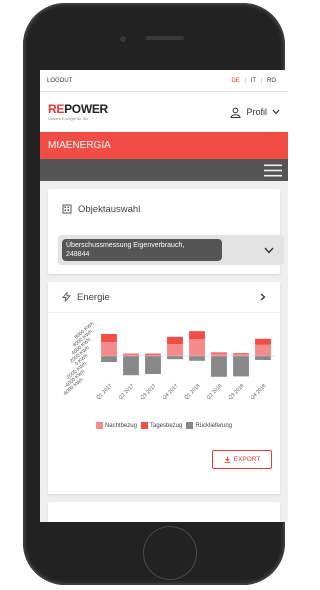 This screenshot has height=590, width=320. I want to click on brand-bar: MIAENERGIA, so click(164, 145).